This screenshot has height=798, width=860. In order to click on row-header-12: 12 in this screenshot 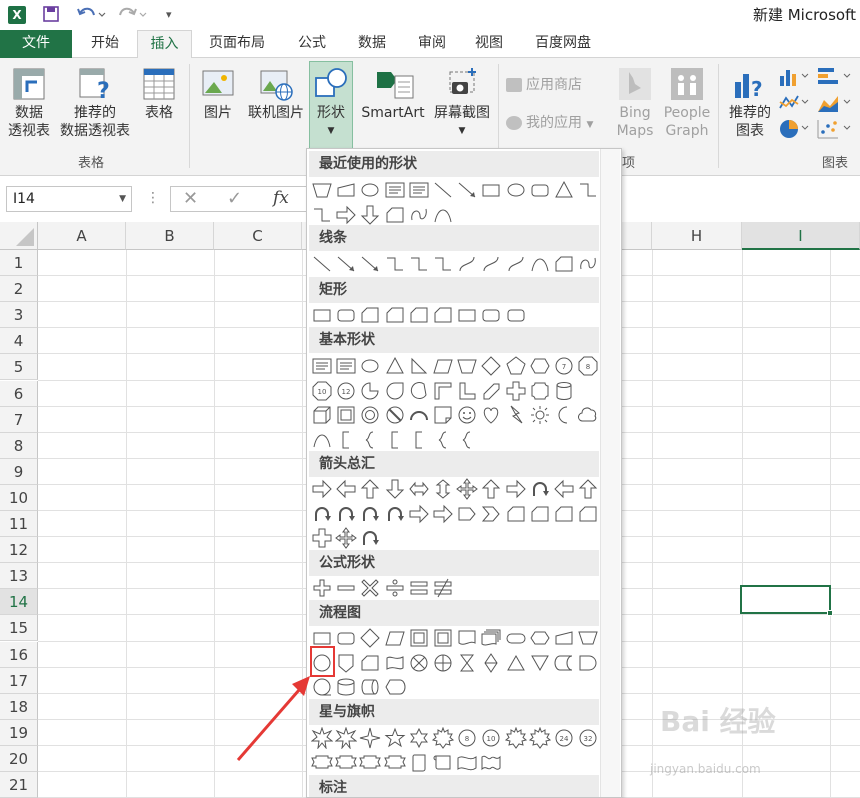, I will do `click(19, 550)`.